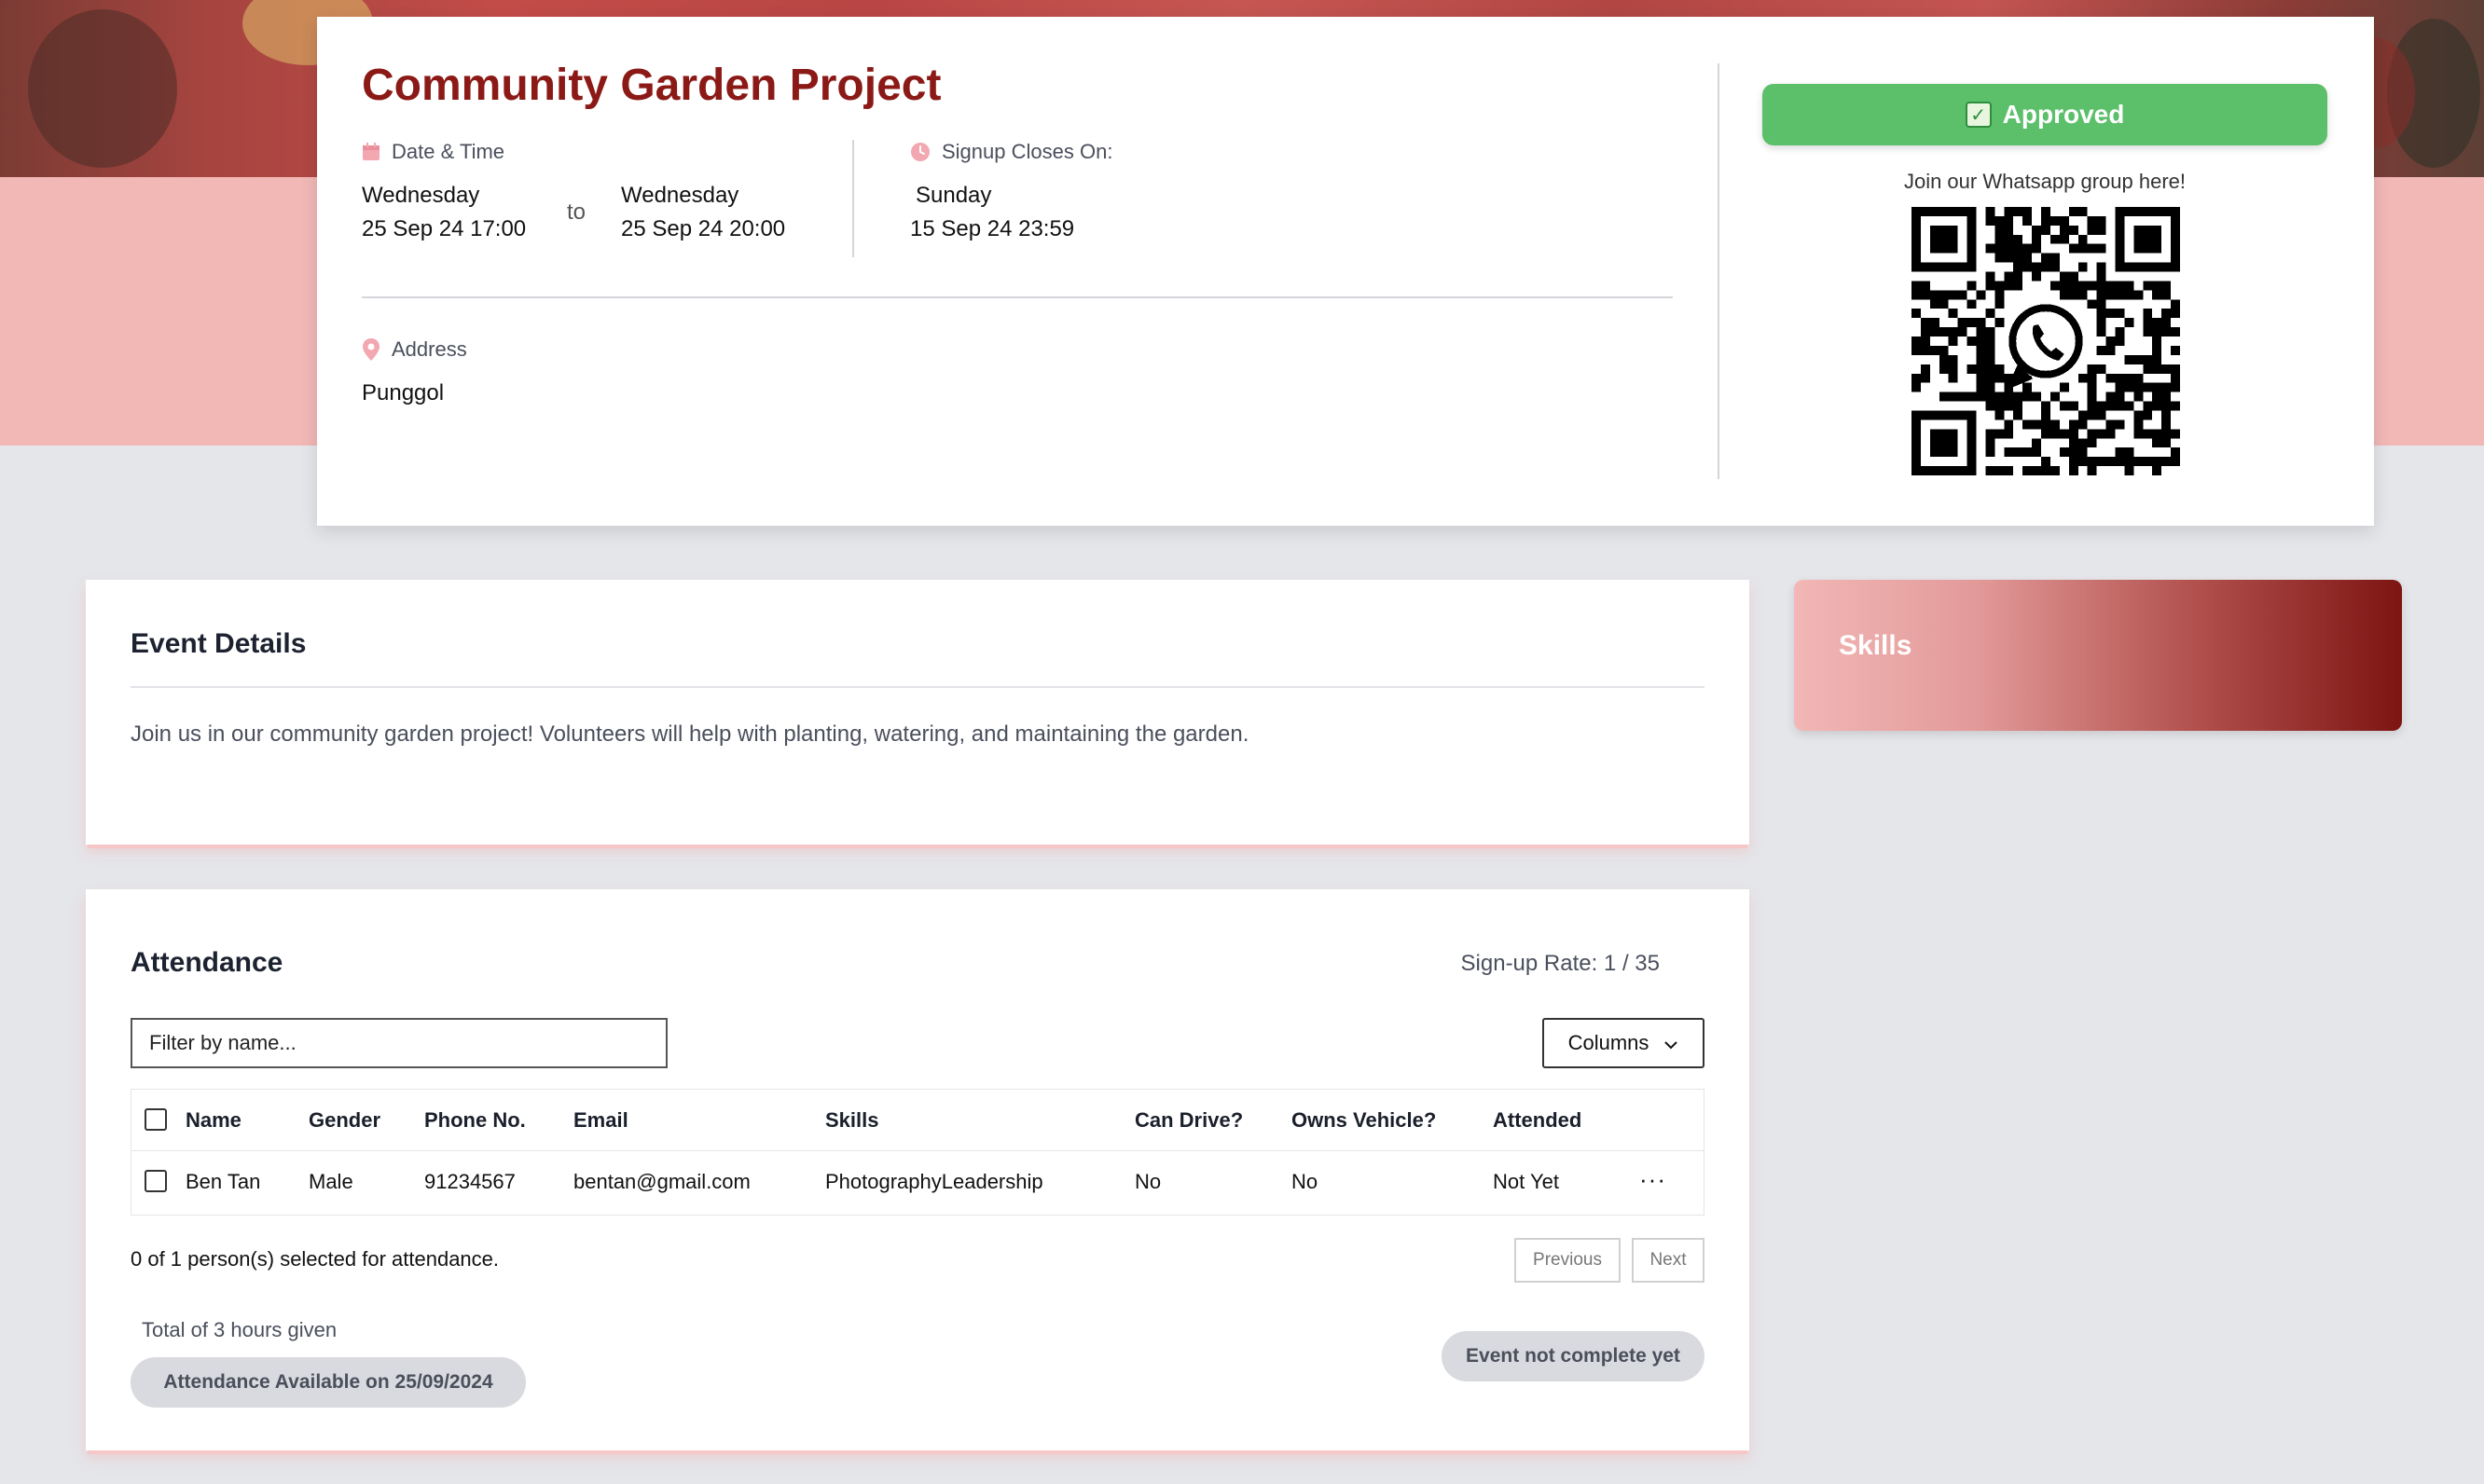 Image resolution: width=2484 pixels, height=1484 pixels. I want to click on address-label-text: Address, so click(430, 349).